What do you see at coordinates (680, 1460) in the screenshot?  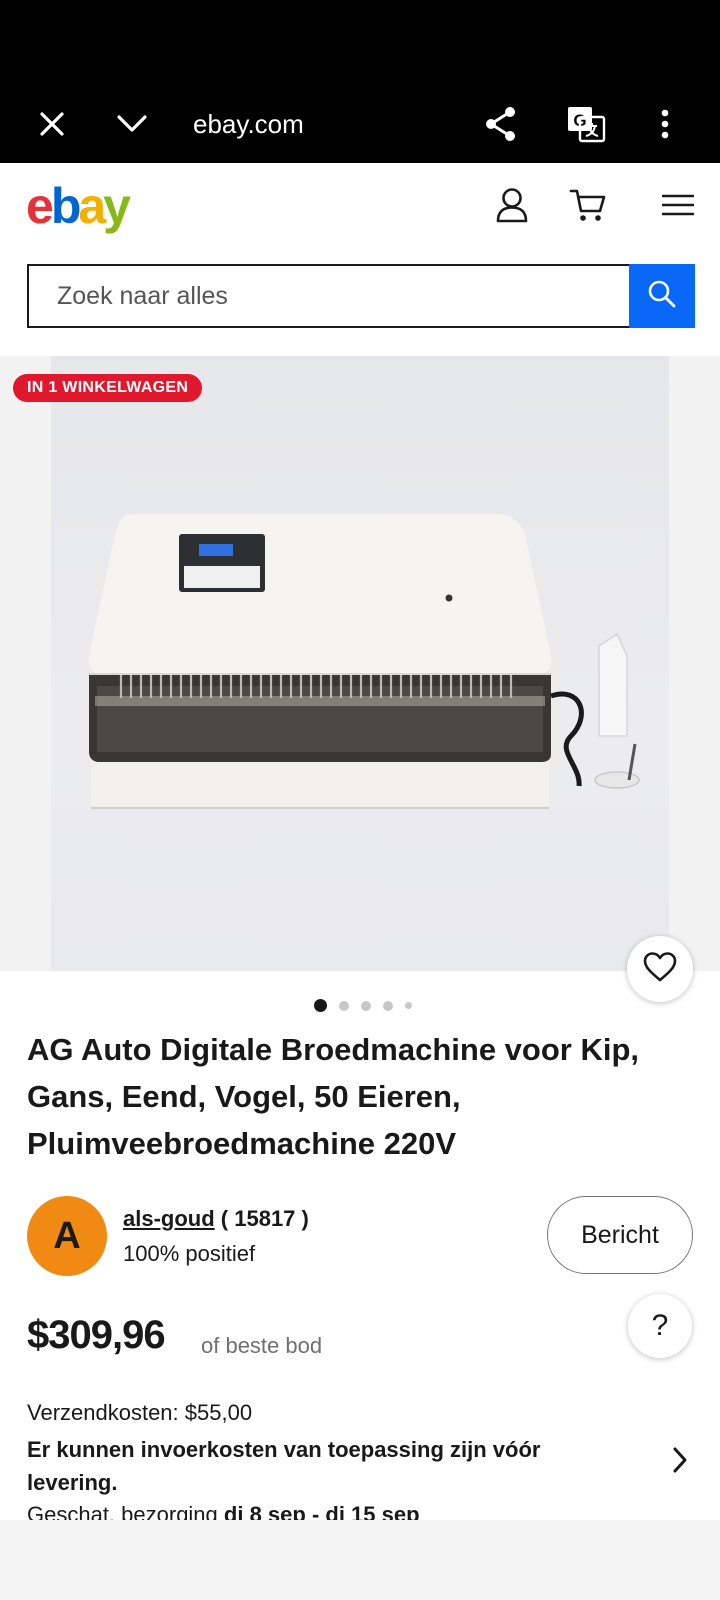 I see `chevron-right-icon` at bounding box center [680, 1460].